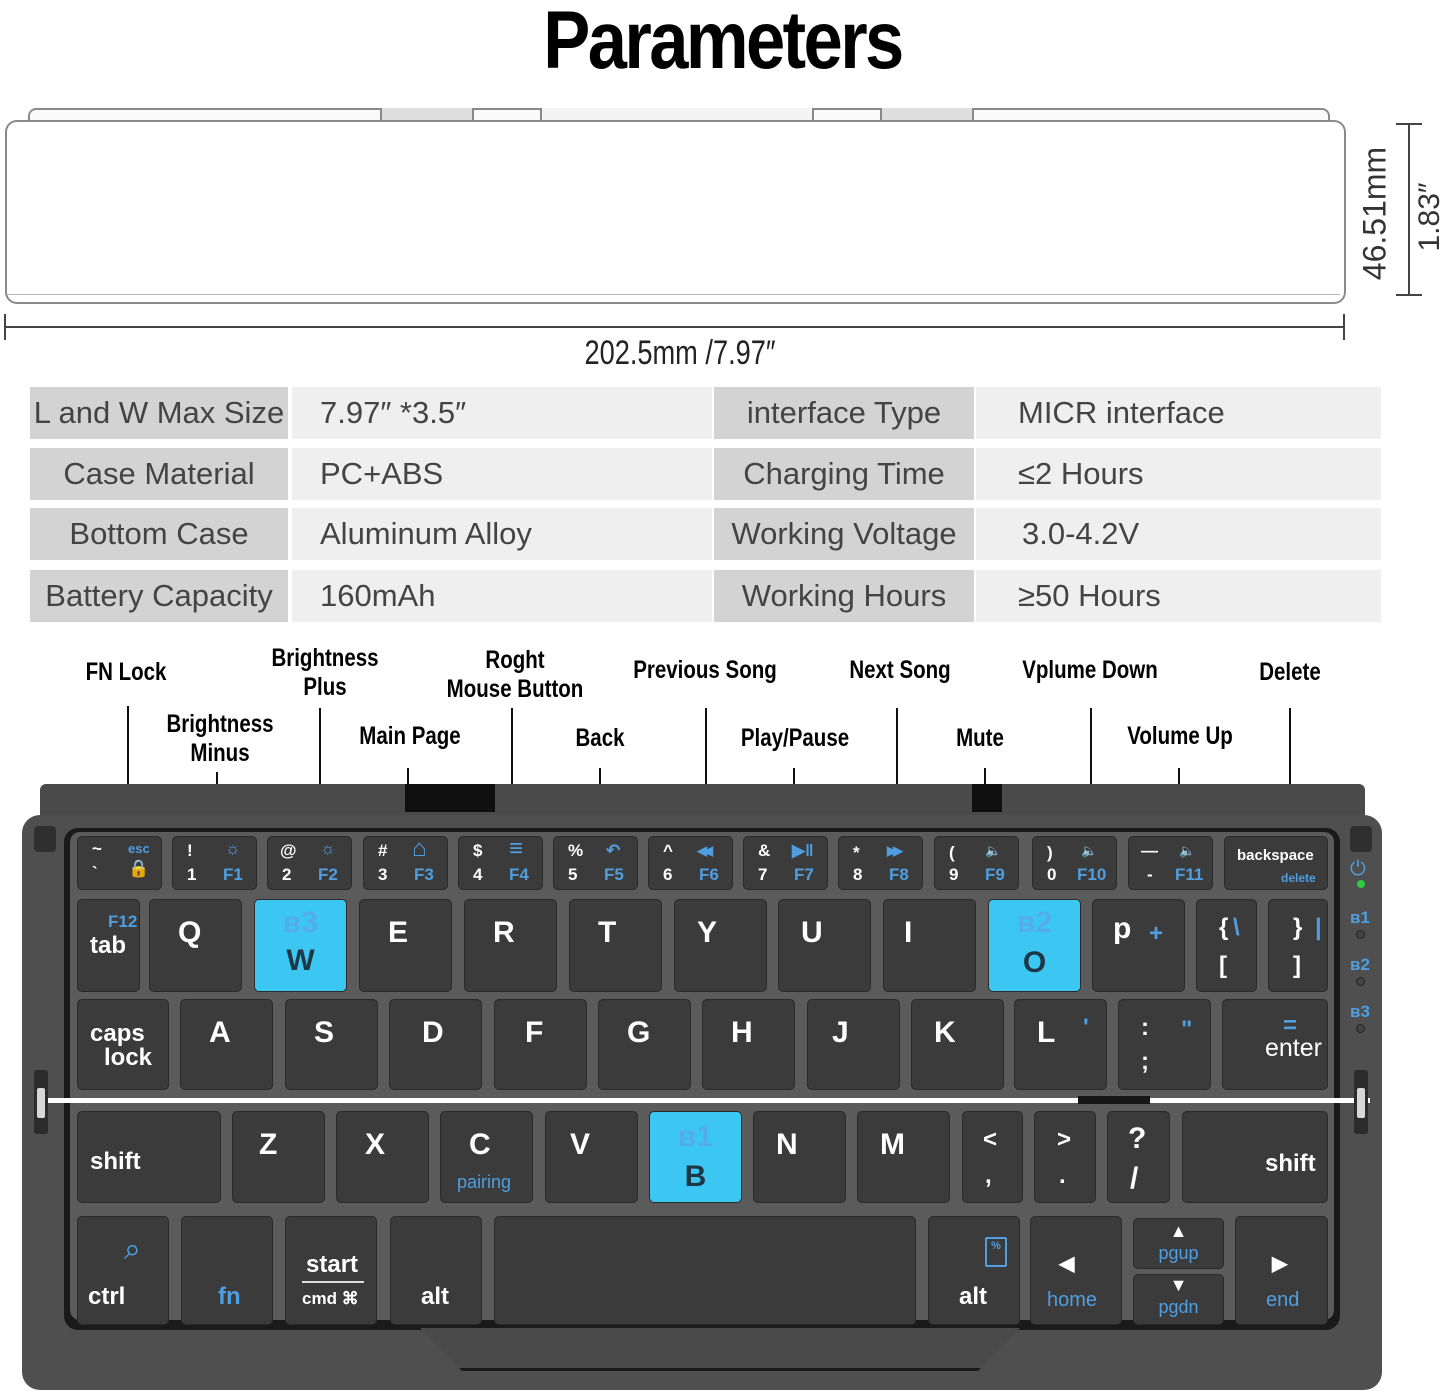 The image size is (1445, 1400). What do you see at coordinates (195, 945) in the screenshot?
I see `key-q: Q` at bounding box center [195, 945].